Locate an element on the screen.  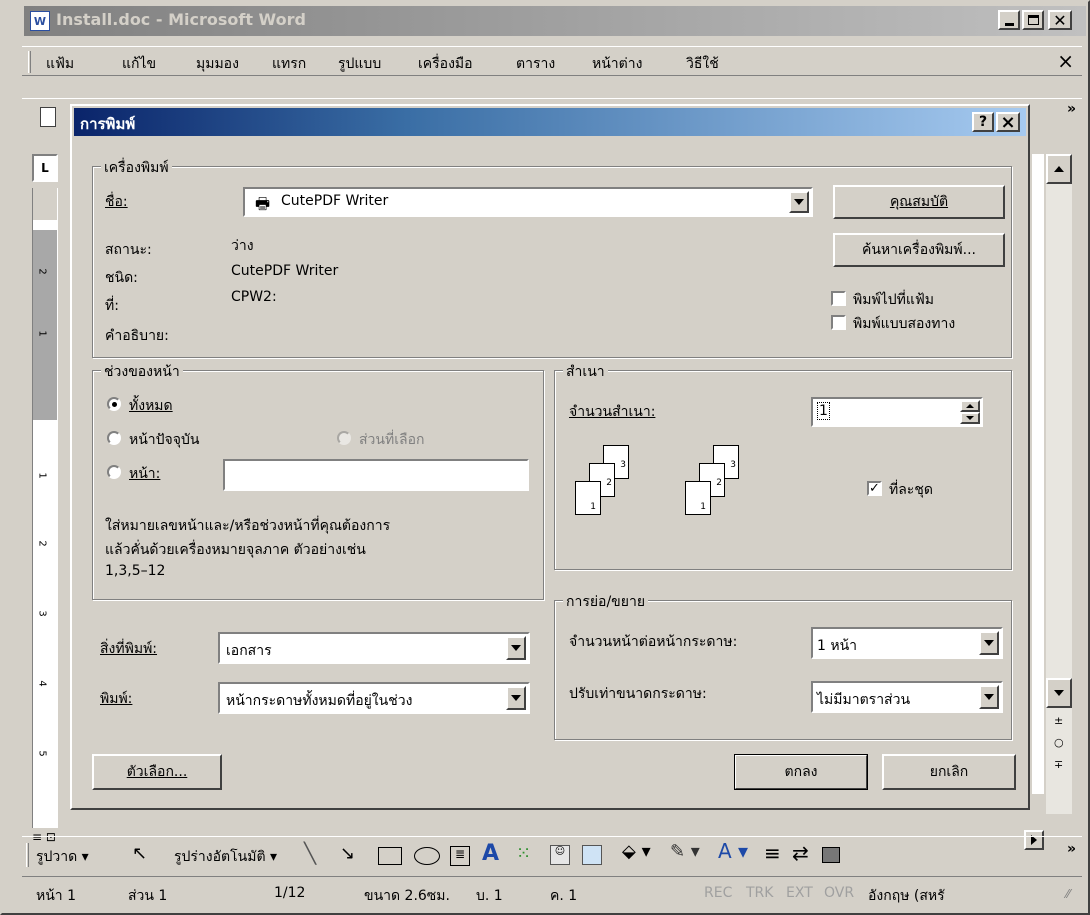
maximize-button is located at coordinates (1033, 20).